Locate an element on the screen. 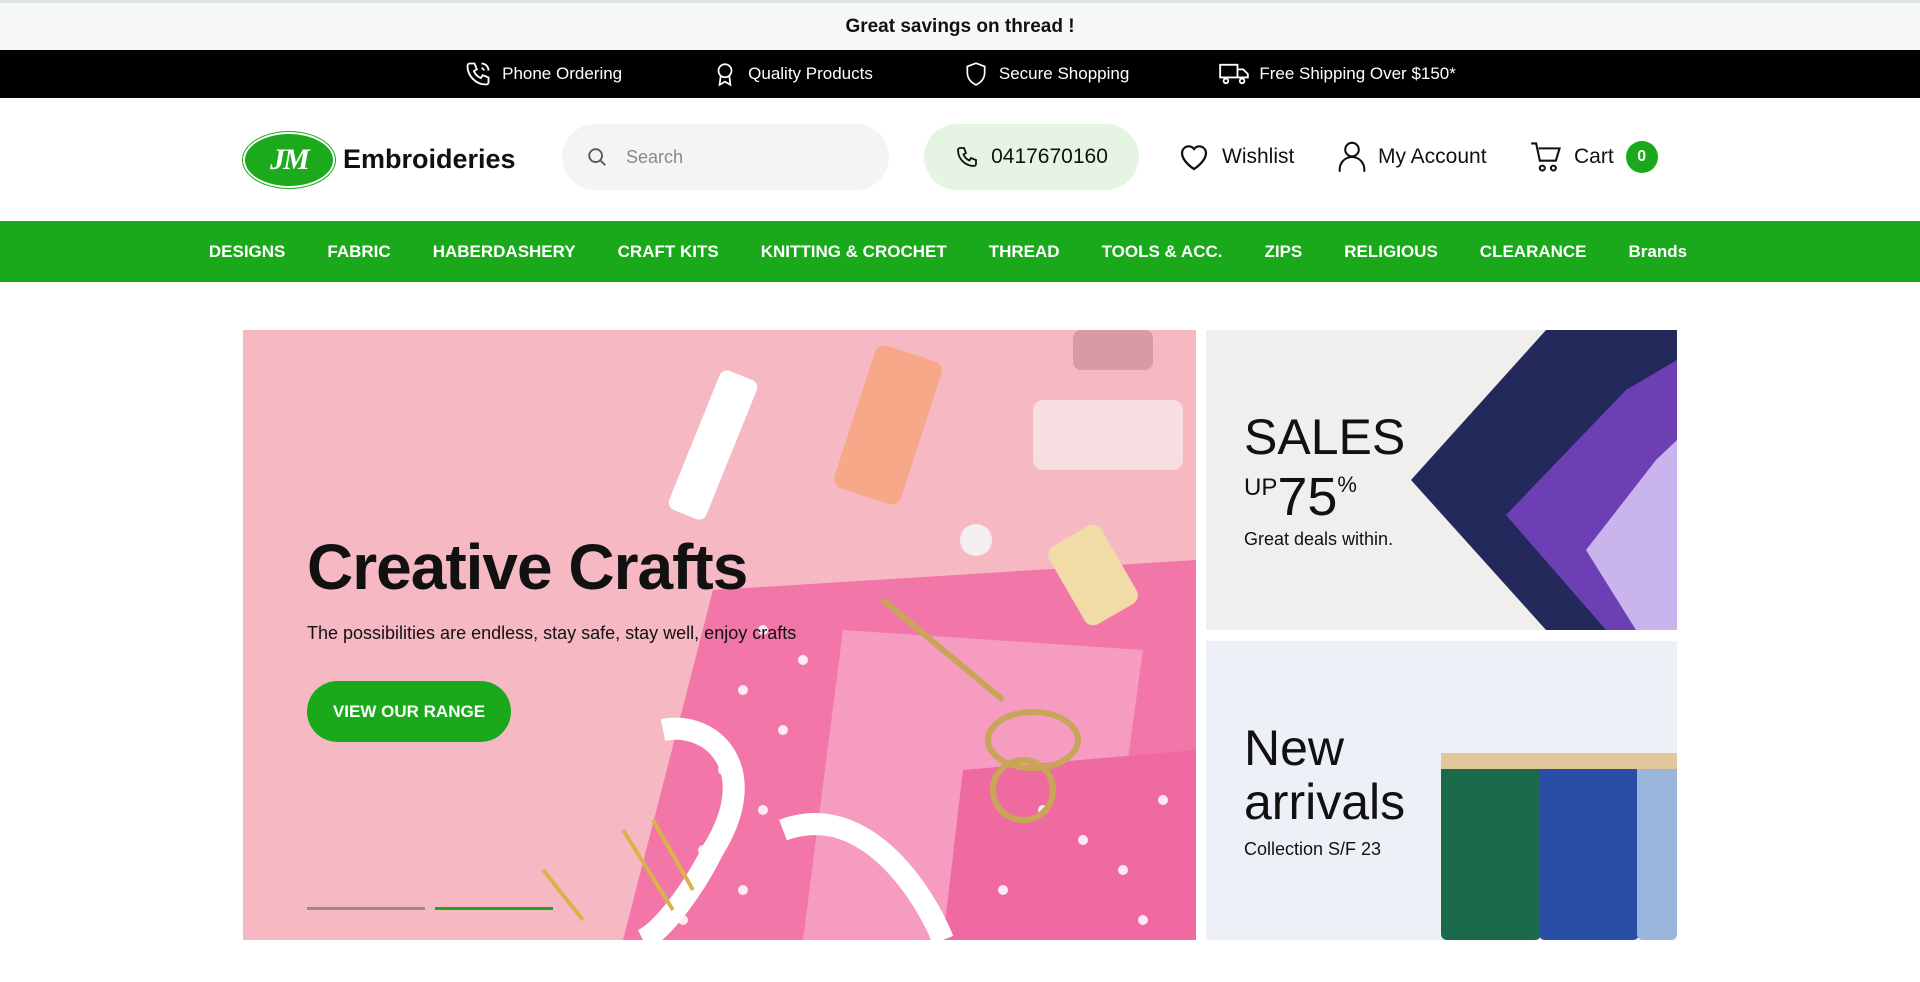 This screenshot has width=1920, height=982. award-icon is located at coordinates (725, 75).